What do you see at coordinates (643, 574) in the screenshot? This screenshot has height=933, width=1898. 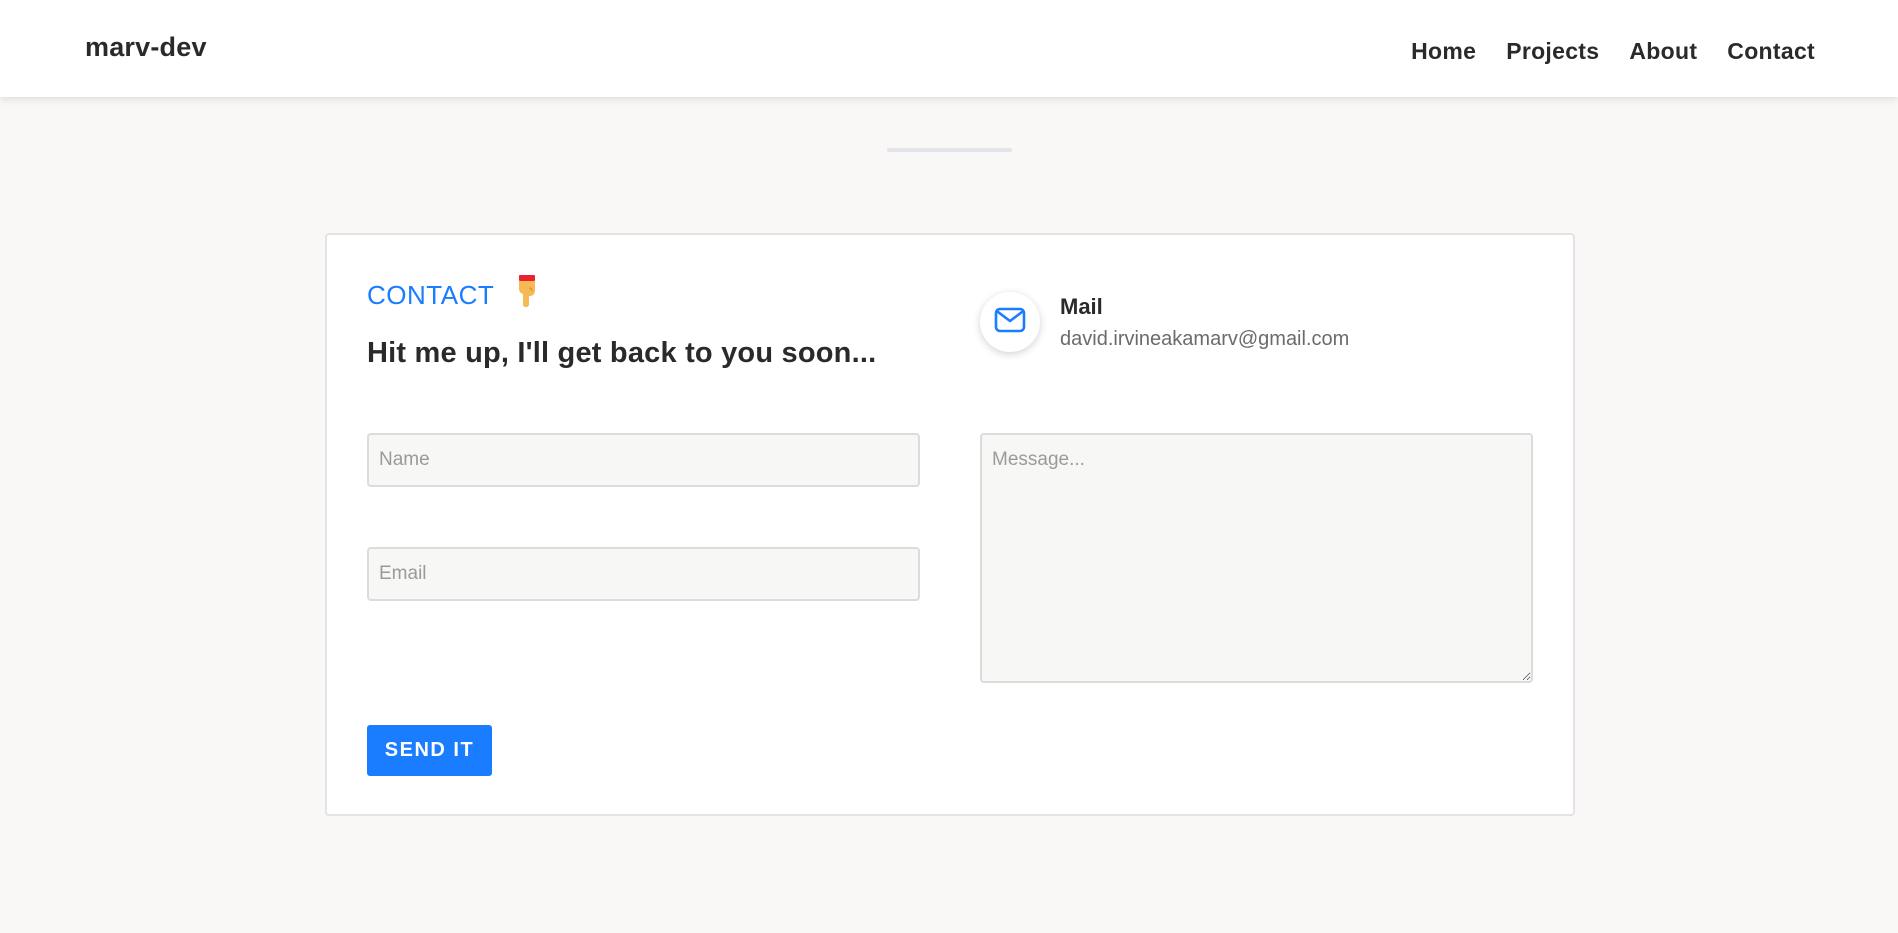 I see `email-input` at bounding box center [643, 574].